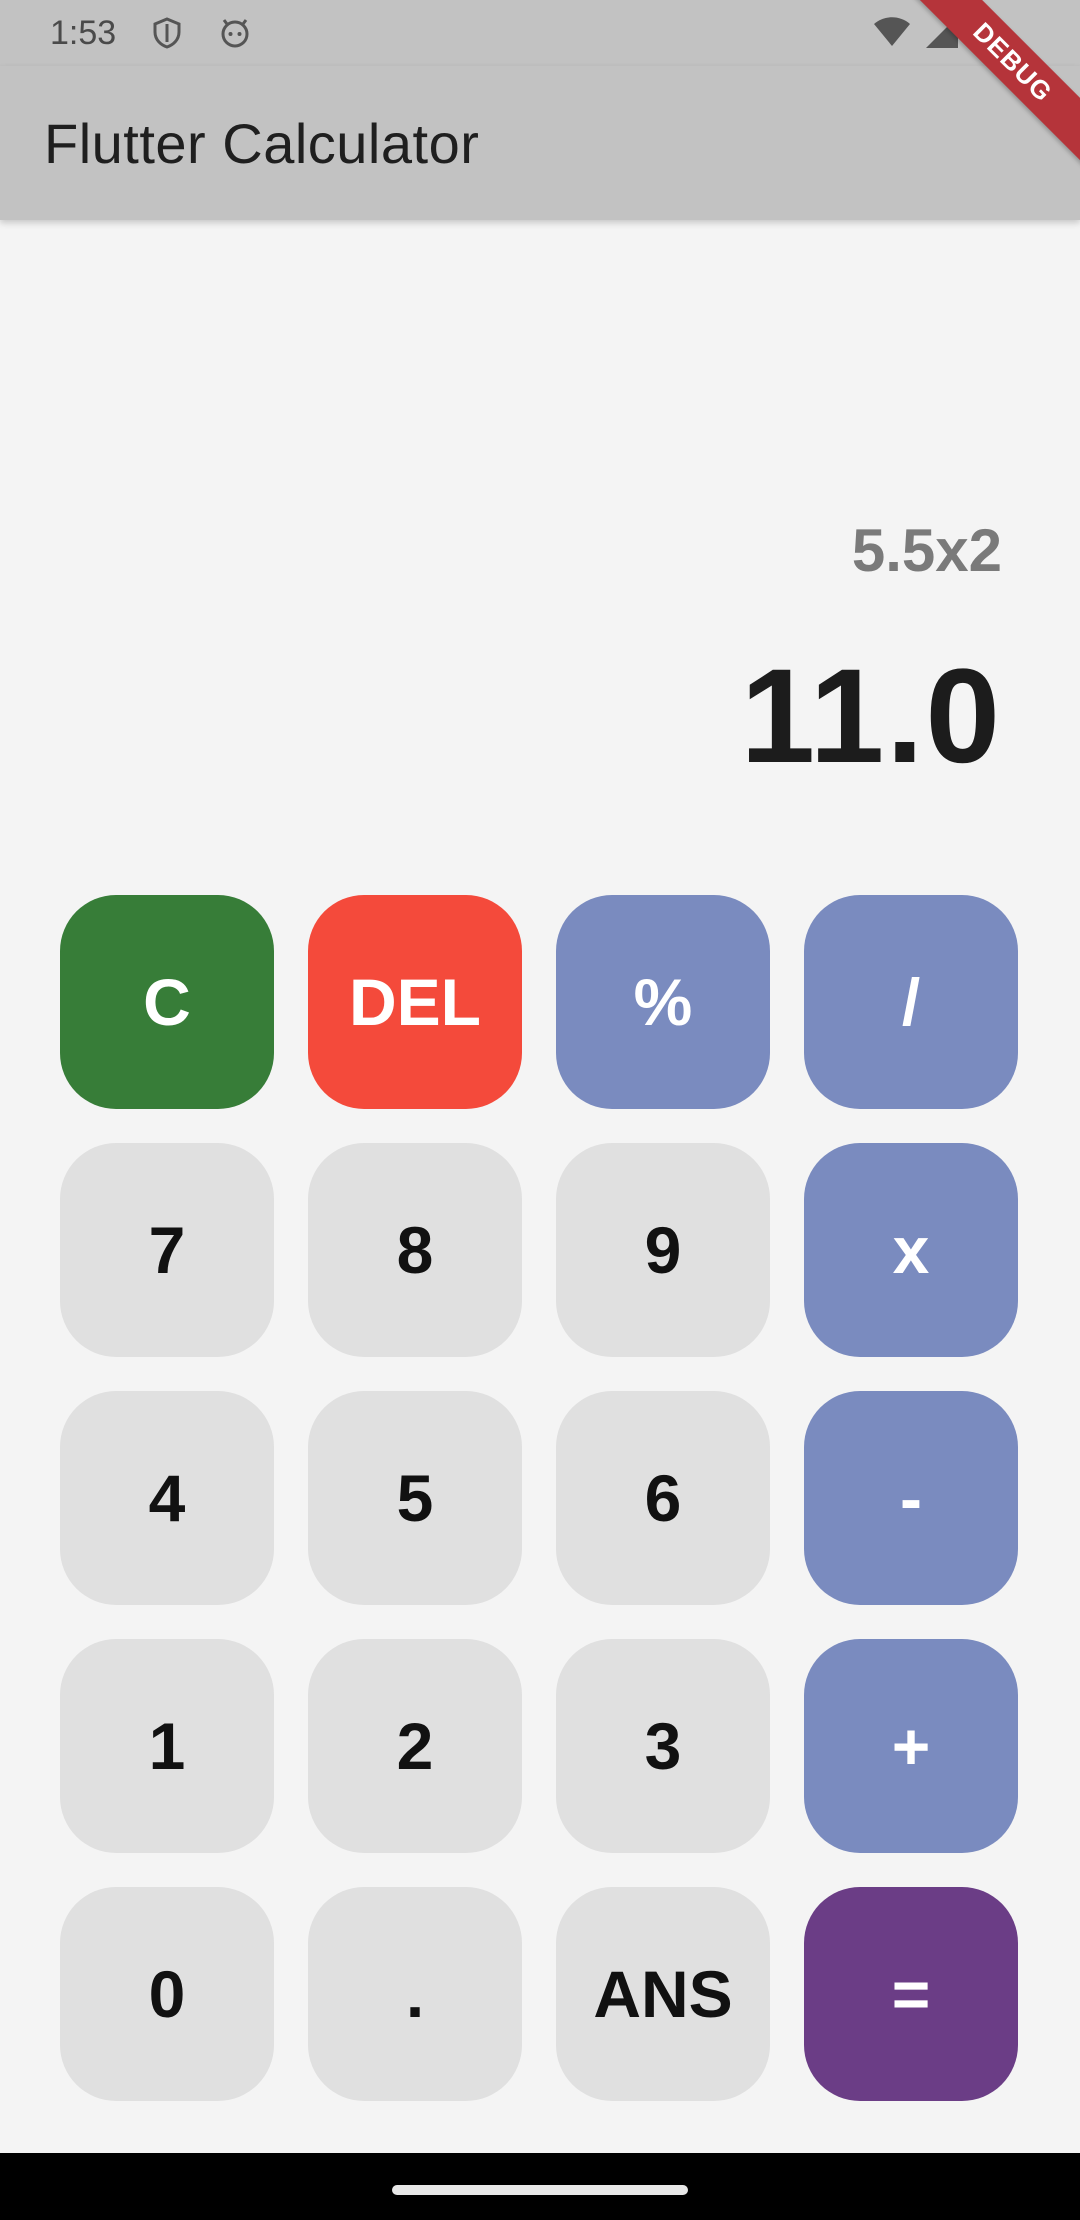 This screenshot has width=1080, height=2220. What do you see at coordinates (415, 1002) in the screenshot?
I see `delete-button: DEL` at bounding box center [415, 1002].